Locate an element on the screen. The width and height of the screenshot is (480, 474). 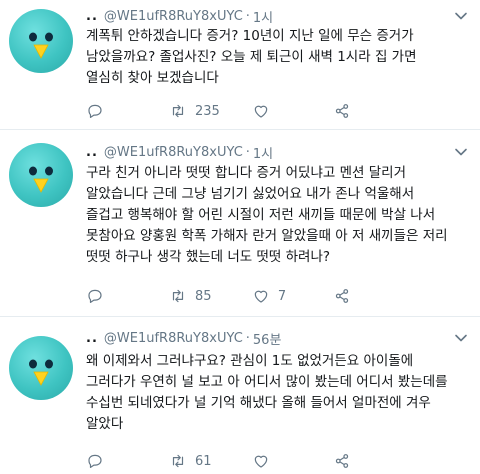
tweet-actions: 235 is located at coordinates (251, 111).